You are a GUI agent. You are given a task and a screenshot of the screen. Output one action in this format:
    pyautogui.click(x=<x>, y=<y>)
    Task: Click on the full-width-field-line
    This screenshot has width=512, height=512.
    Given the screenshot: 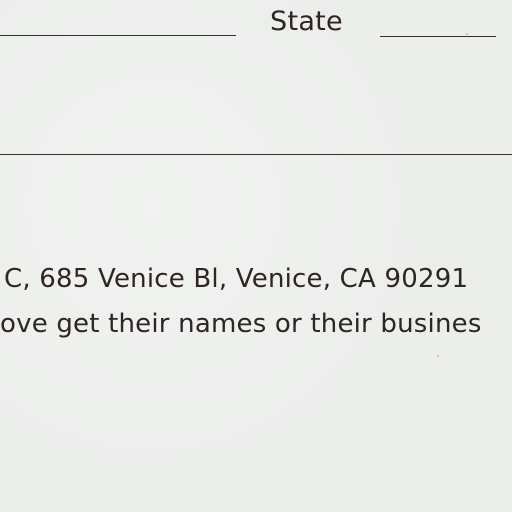 What is the action you would take?
    pyautogui.click(x=256, y=154)
    